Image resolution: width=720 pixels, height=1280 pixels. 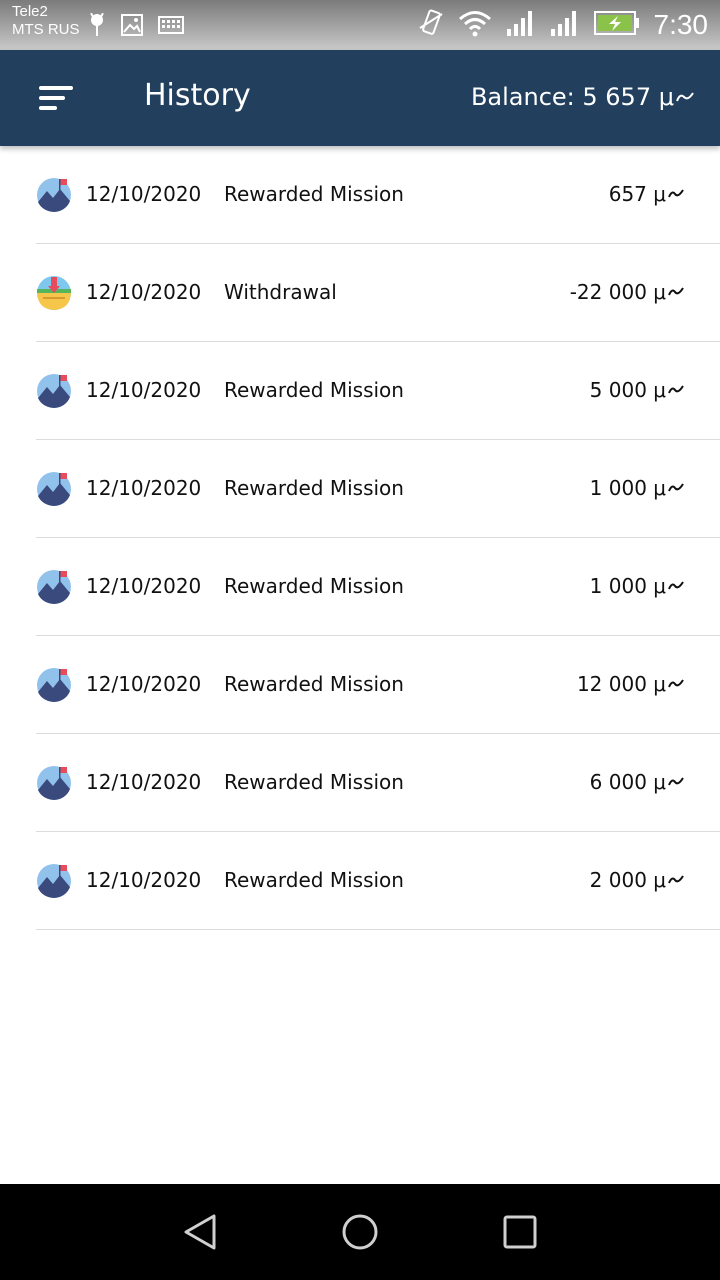 I want to click on app-bar: History Balance: 5 657 μ, so click(x=360, y=98).